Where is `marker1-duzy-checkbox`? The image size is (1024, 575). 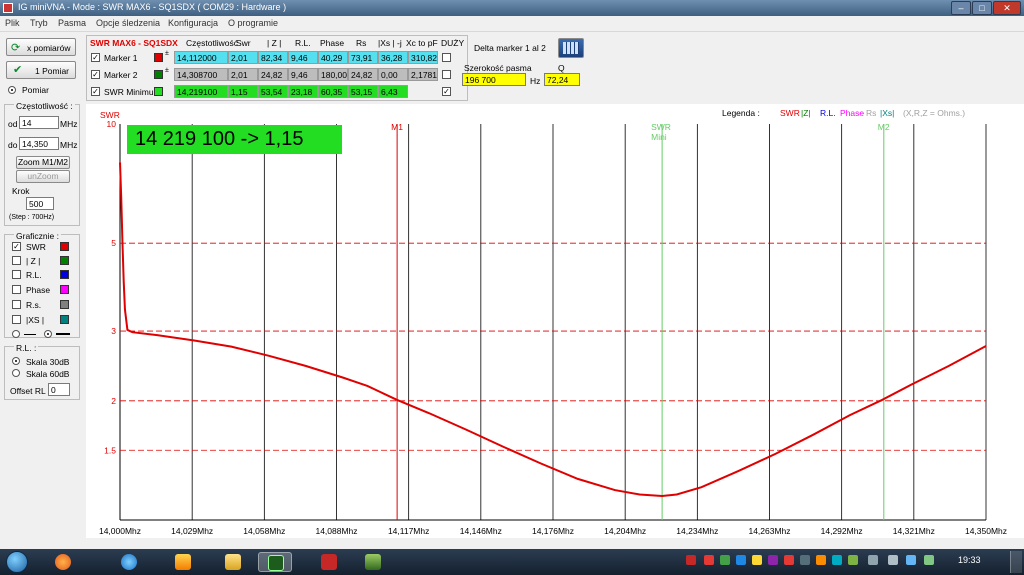 marker1-duzy-checkbox is located at coordinates (446, 57).